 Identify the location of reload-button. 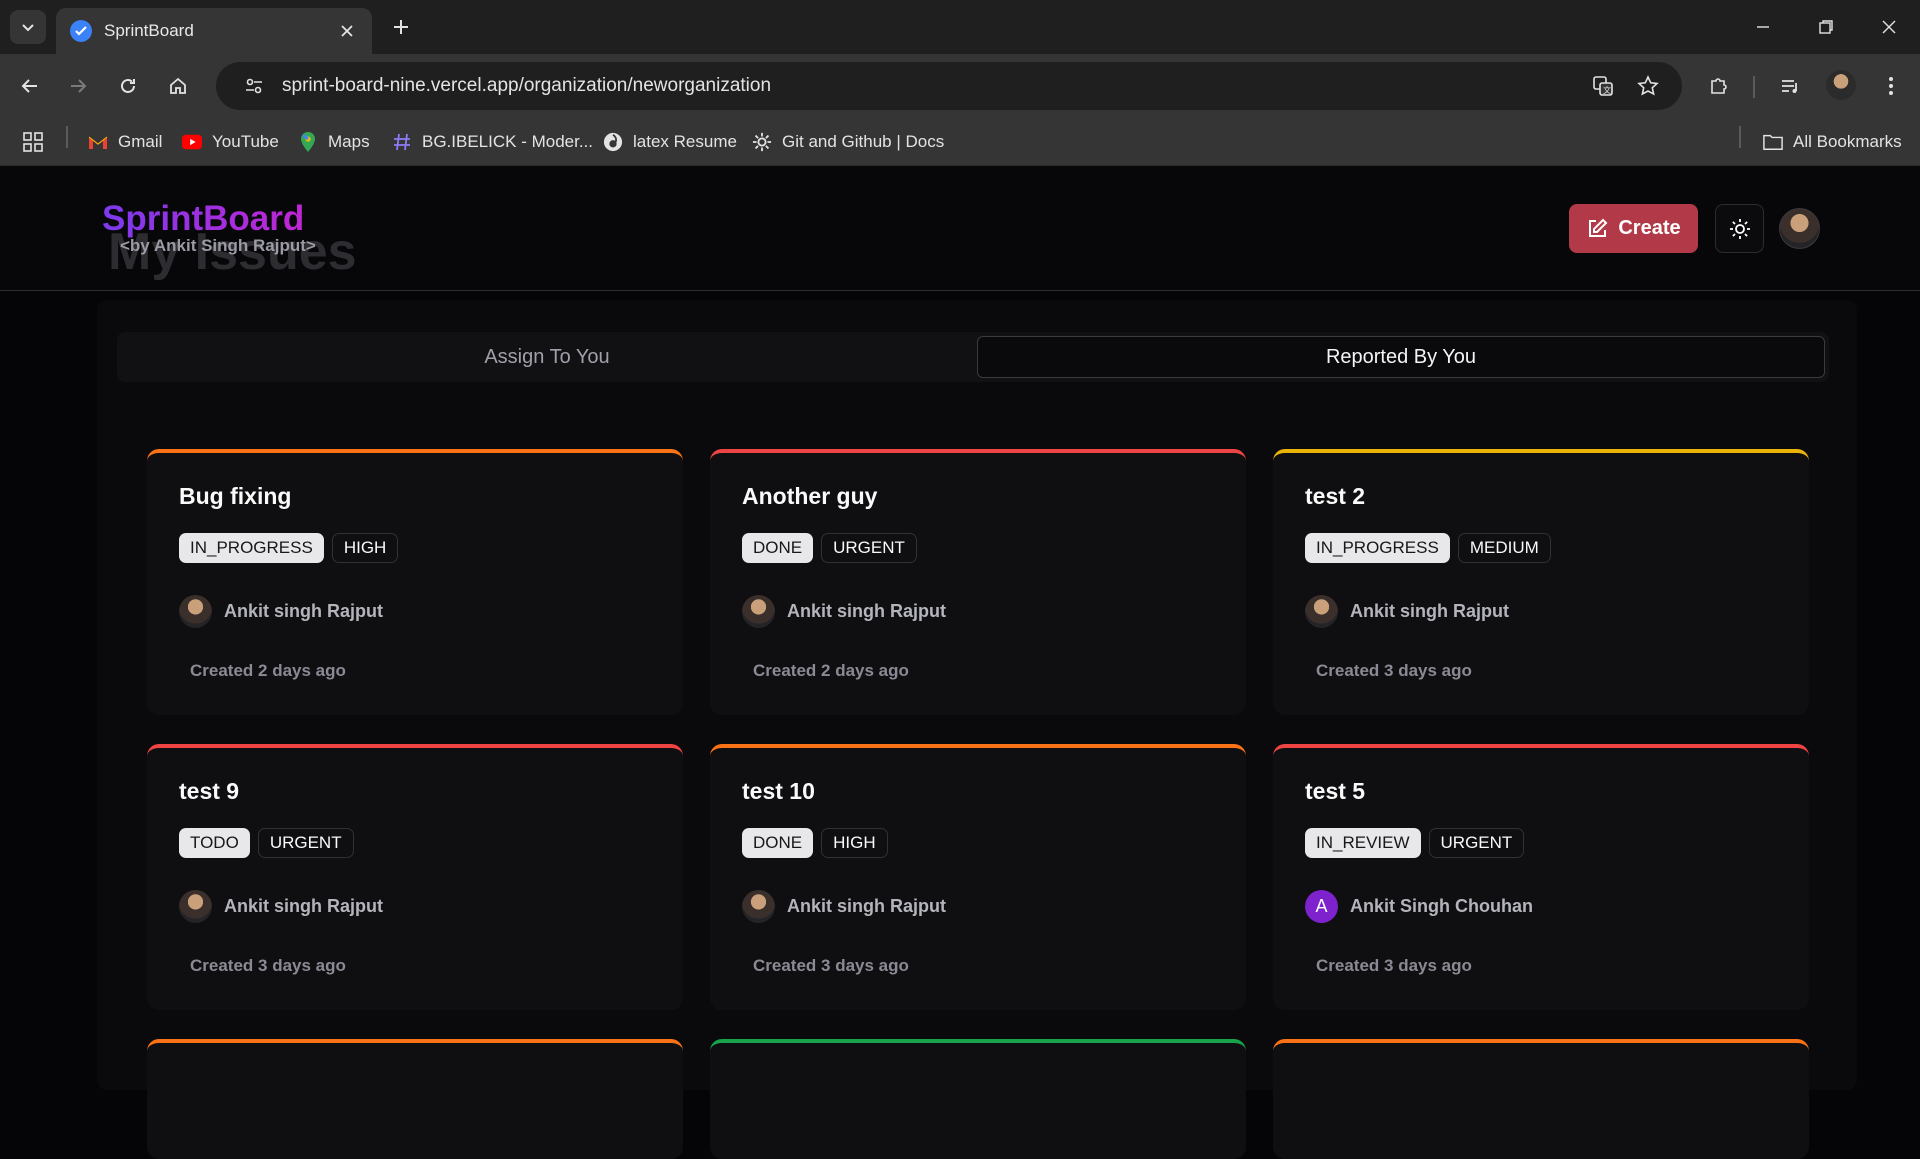
(128, 86).